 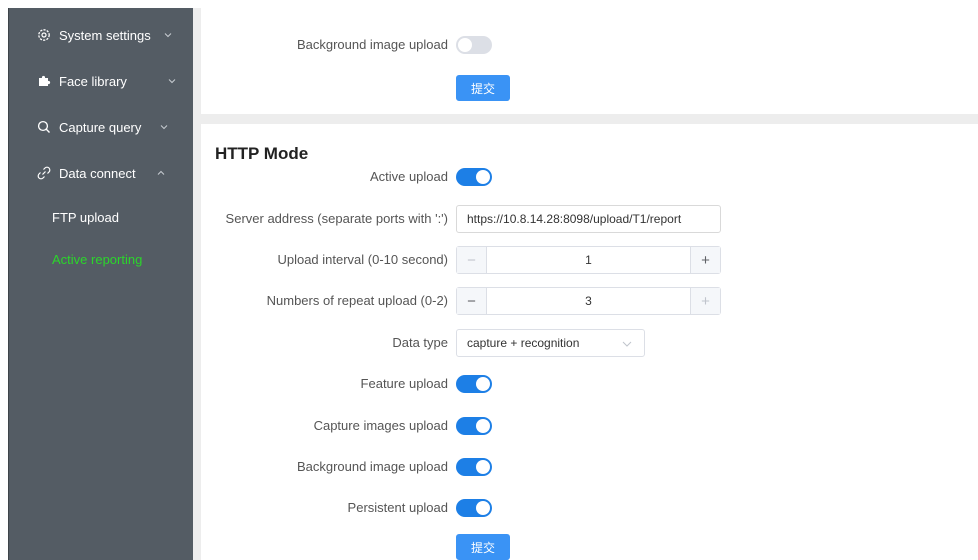 I want to click on form-label: Data type, so click(x=420, y=342).